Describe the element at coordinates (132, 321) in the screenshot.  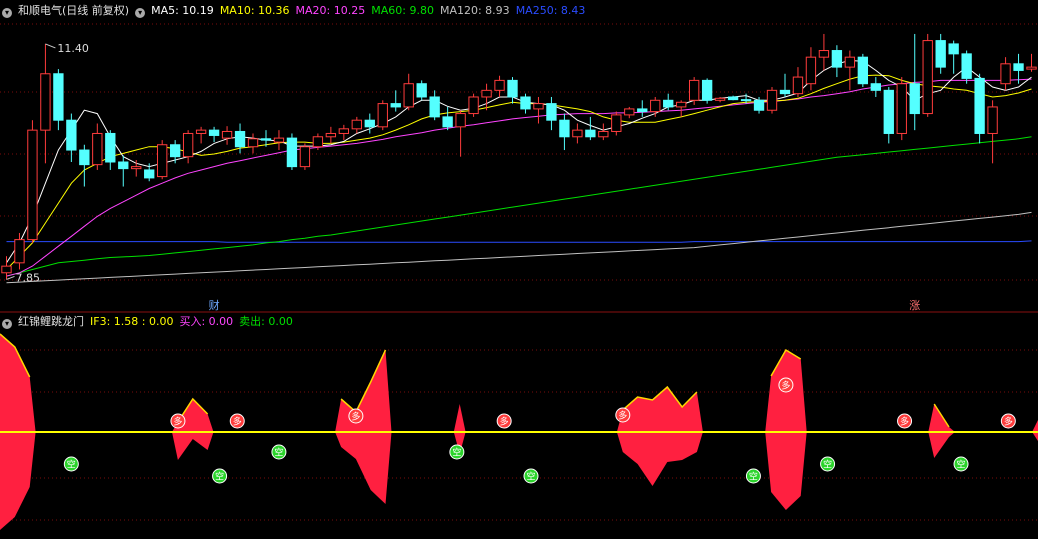
I see `if3-label: IF3: 1.58 : 0.00` at that location.